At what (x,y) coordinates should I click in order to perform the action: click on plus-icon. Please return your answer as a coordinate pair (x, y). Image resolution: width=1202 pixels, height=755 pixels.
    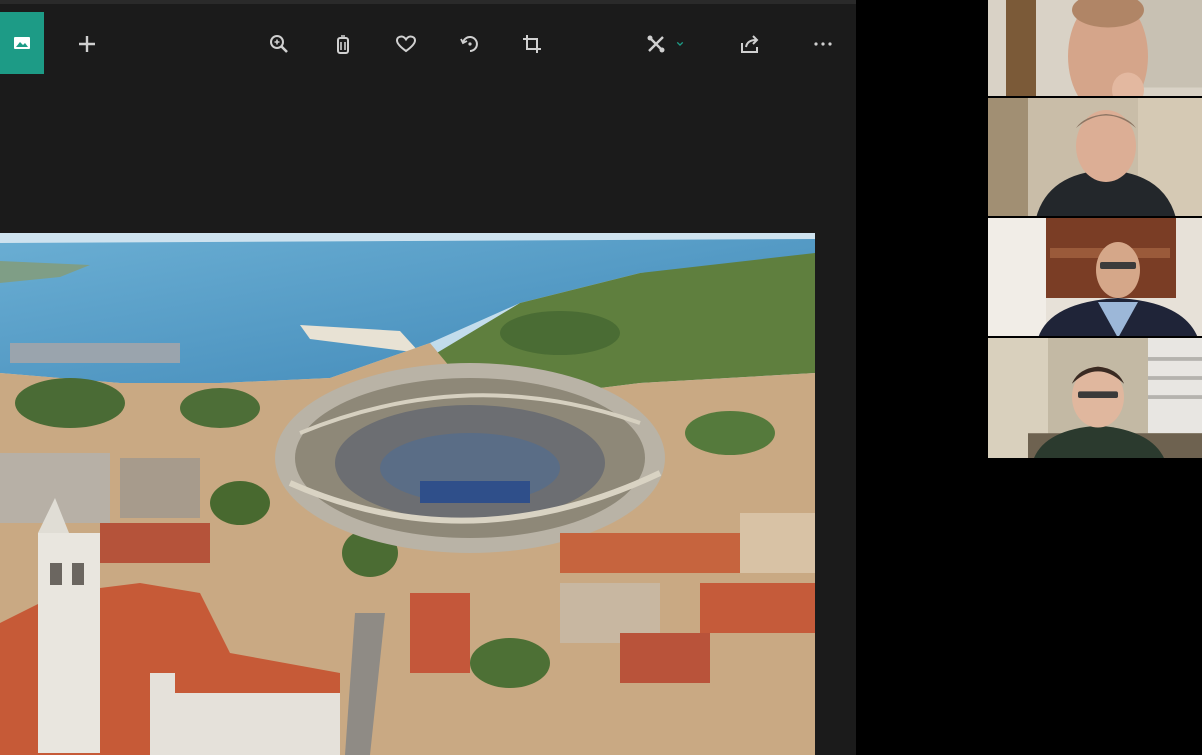
    Looking at the image, I should click on (87, 44).